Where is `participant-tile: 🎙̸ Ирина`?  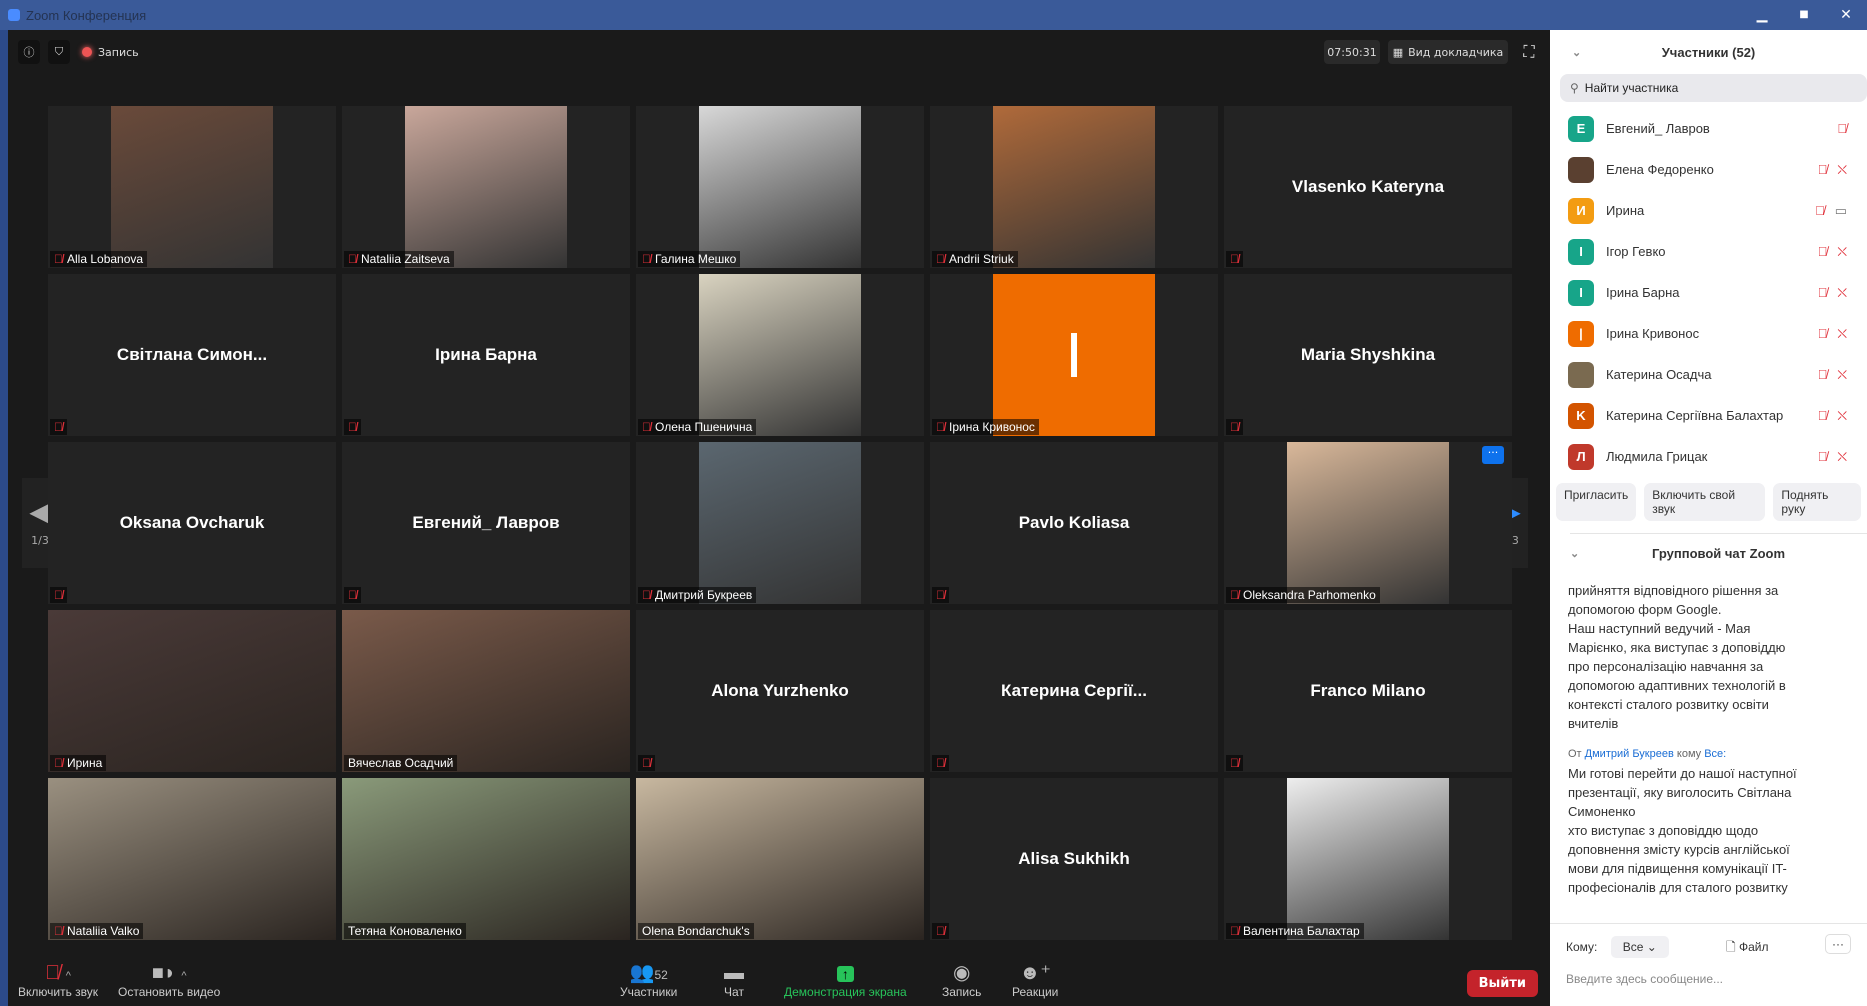 participant-tile: 🎙̸ Ирина is located at coordinates (192, 691).